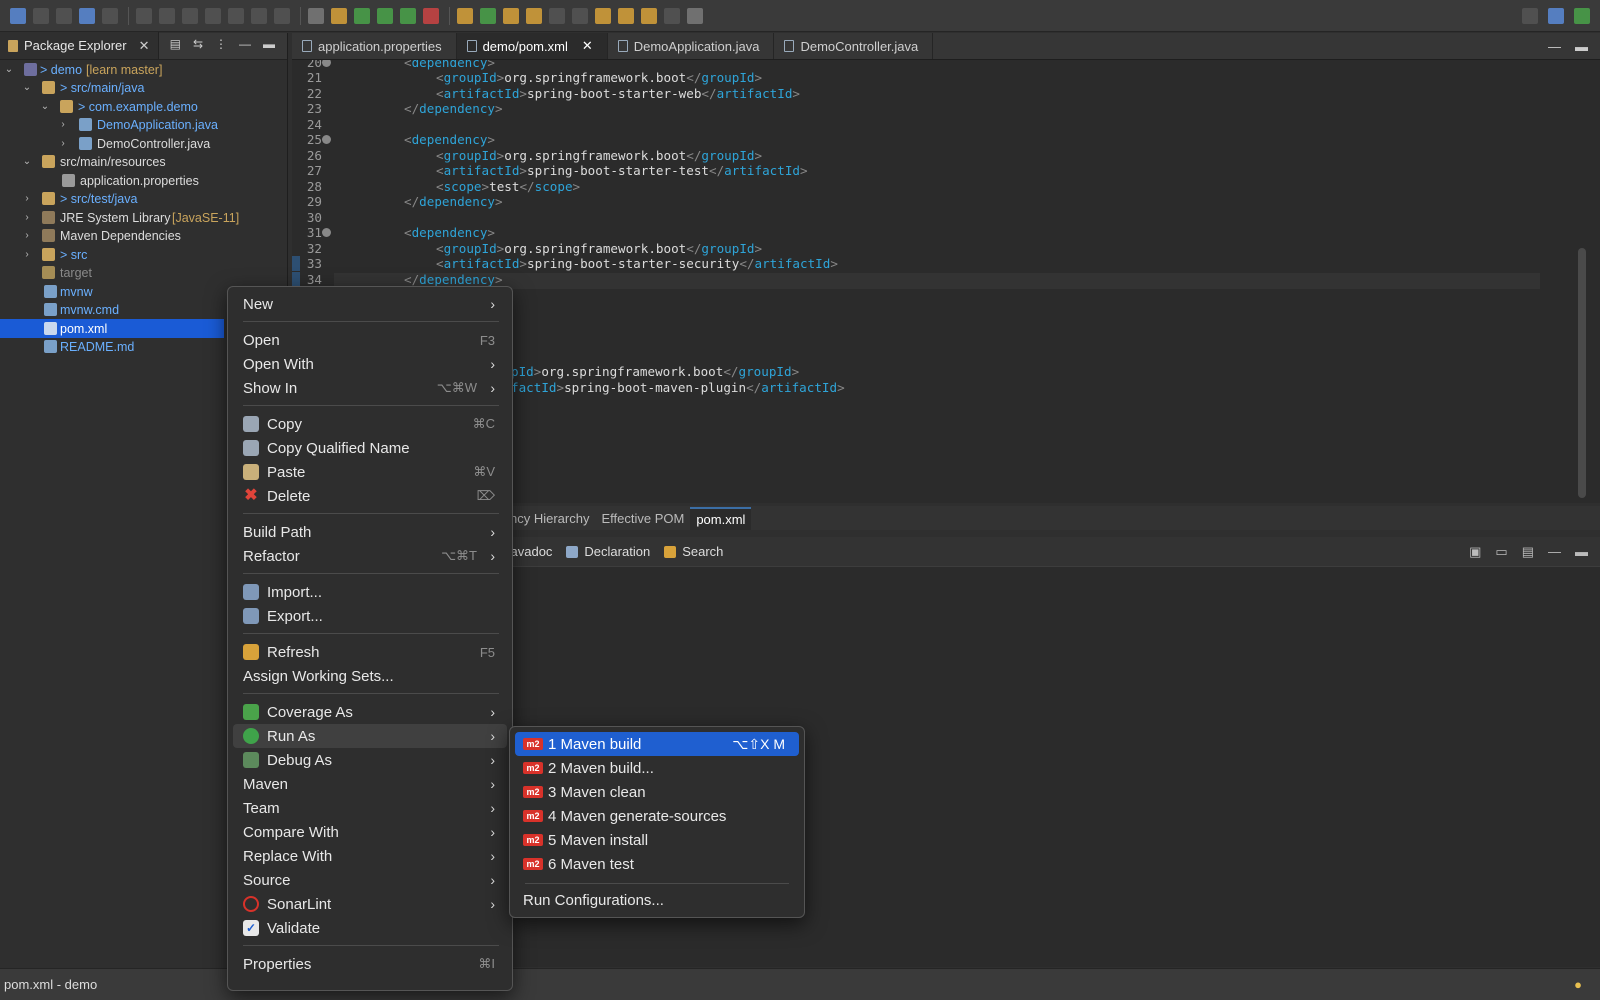 The height and width of the screenshot is (1000, 1600). I want to click on link-editor-icon: ⇆, so click(198, 44).